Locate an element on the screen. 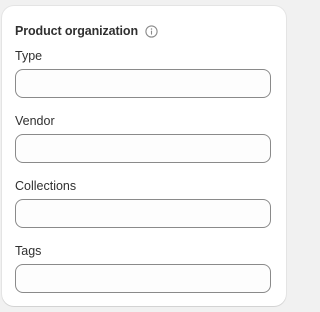 This screenshot has height=312, width=320. info-circle-icon is located at coordinates (151, 31).